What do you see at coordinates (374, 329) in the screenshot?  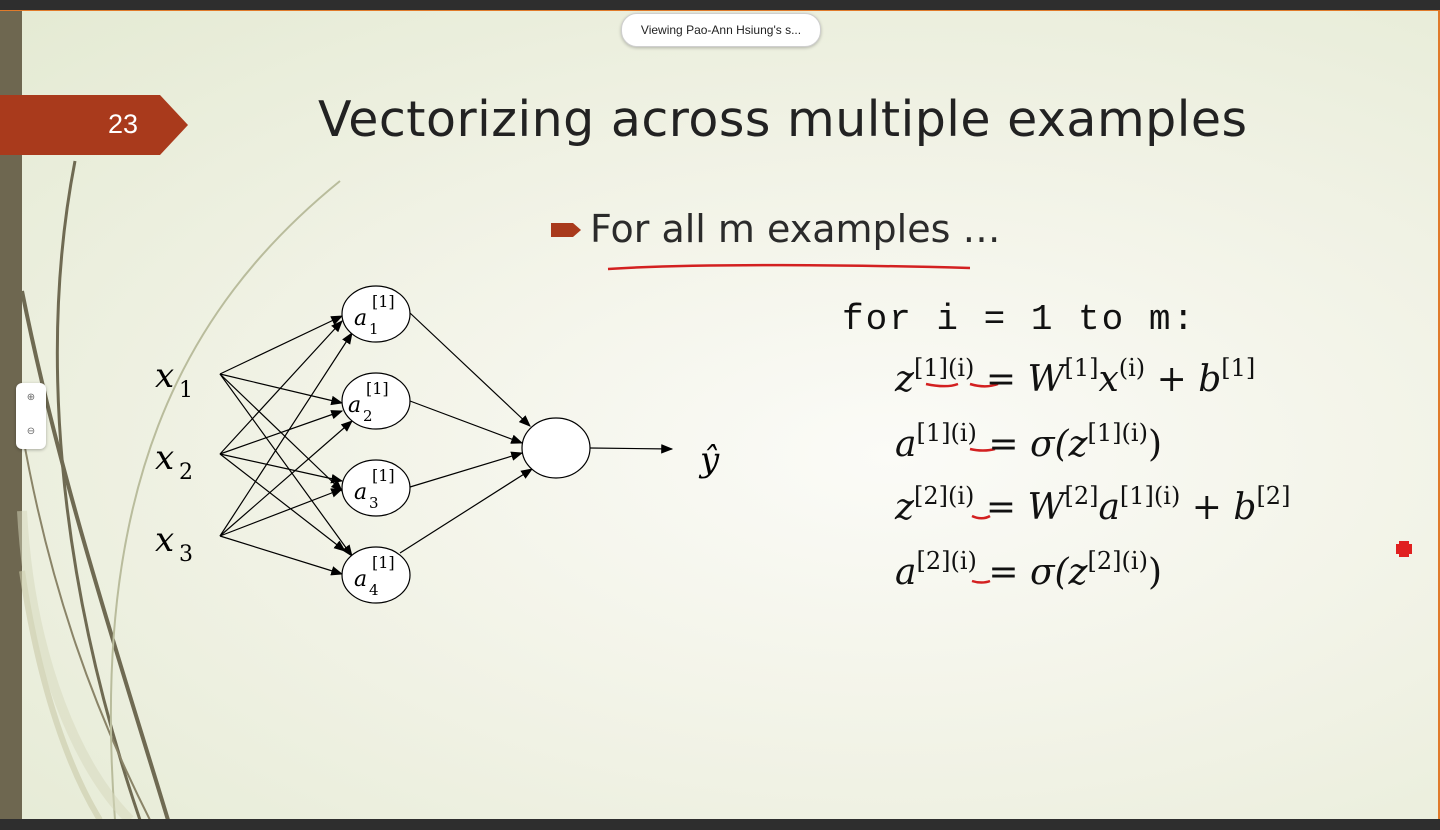 I see `hidden-a1-sub: 1` at bounding box center [374, 329].